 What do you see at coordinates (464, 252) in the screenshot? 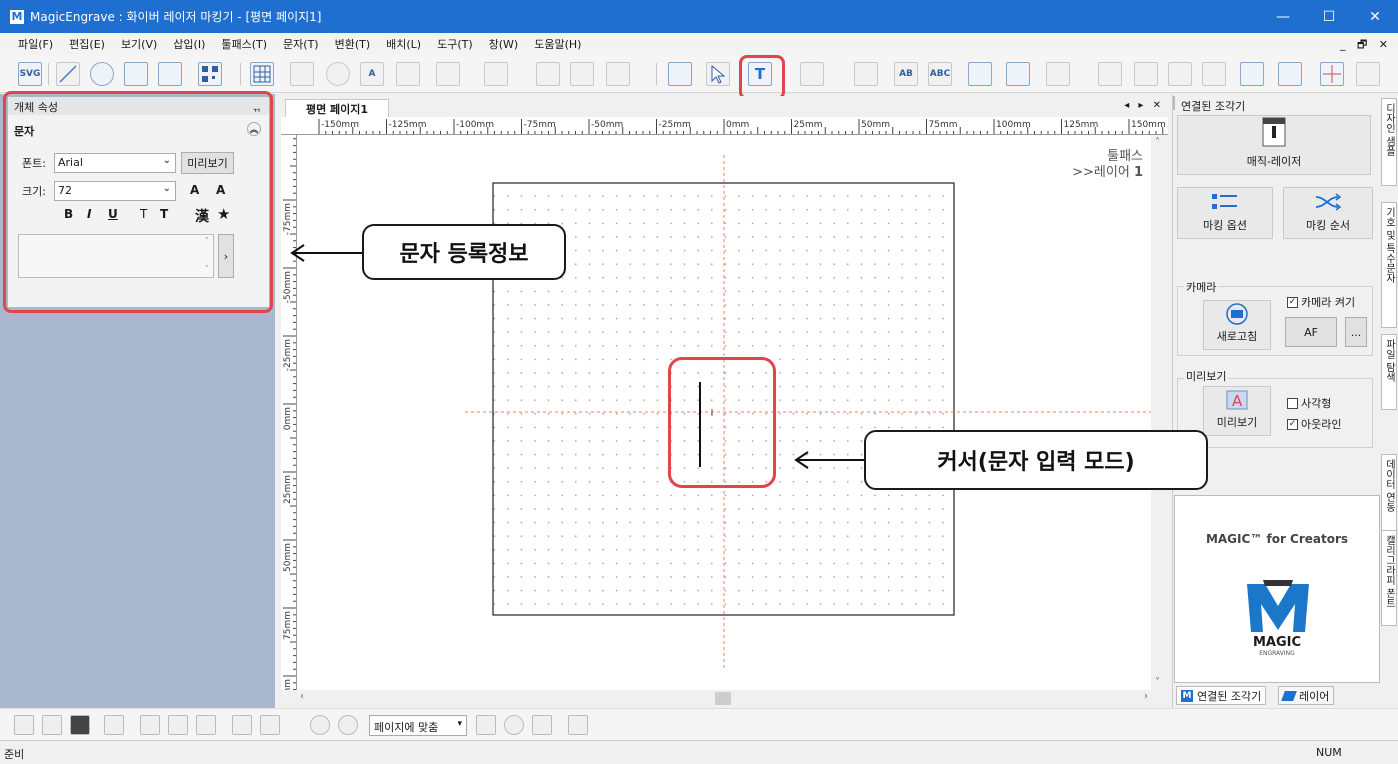
I see `callout-text-properties: 문자 등록정보` at bounding box center [464, 252].